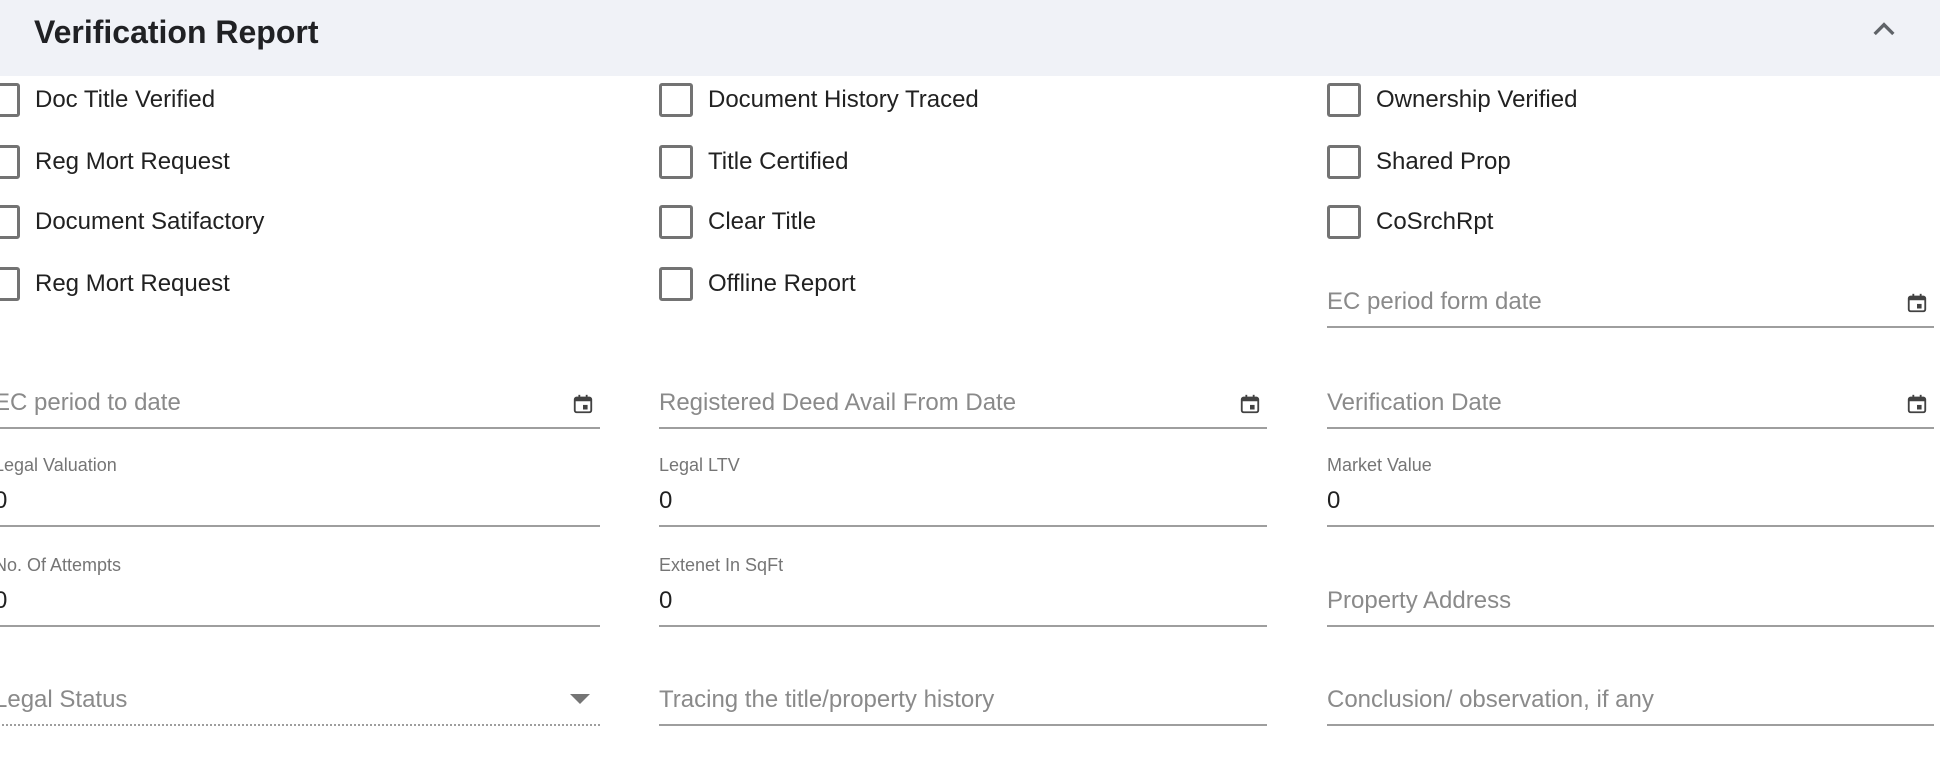  I want to click on legal-status-select: Legal Status, so click(300, 698).